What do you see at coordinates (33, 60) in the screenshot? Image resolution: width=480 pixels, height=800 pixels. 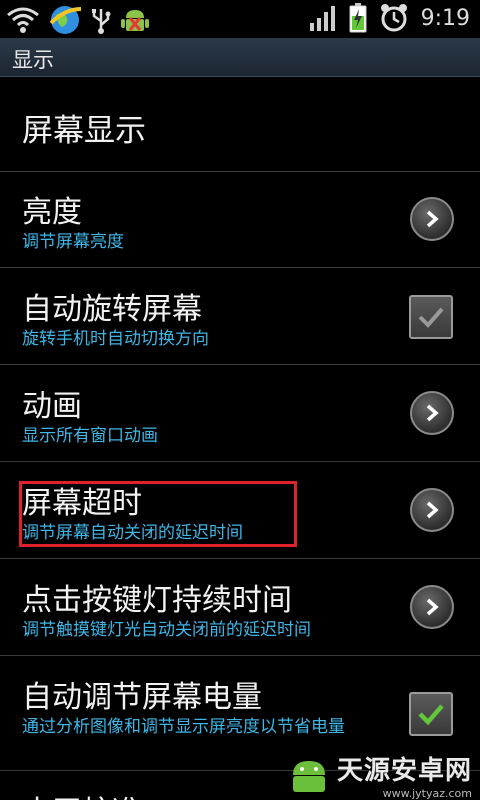 I see `page-title: 显示` at bounding box center [33, 60].